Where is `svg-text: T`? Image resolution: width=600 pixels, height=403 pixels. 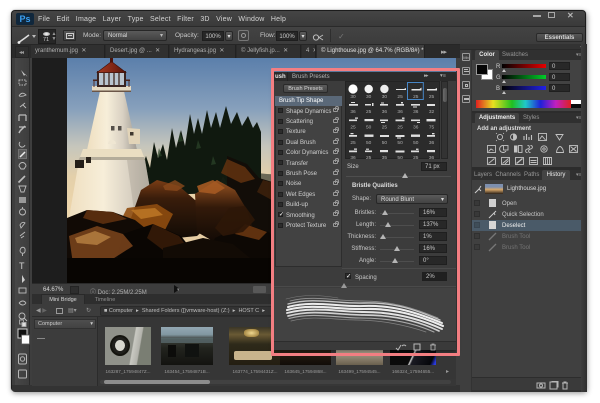
svg-text: T is located at coordinates (22, 266).